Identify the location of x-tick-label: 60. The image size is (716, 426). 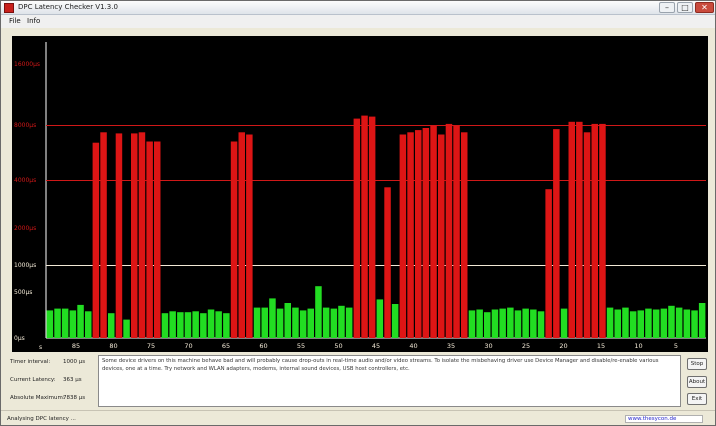
(263, 346).